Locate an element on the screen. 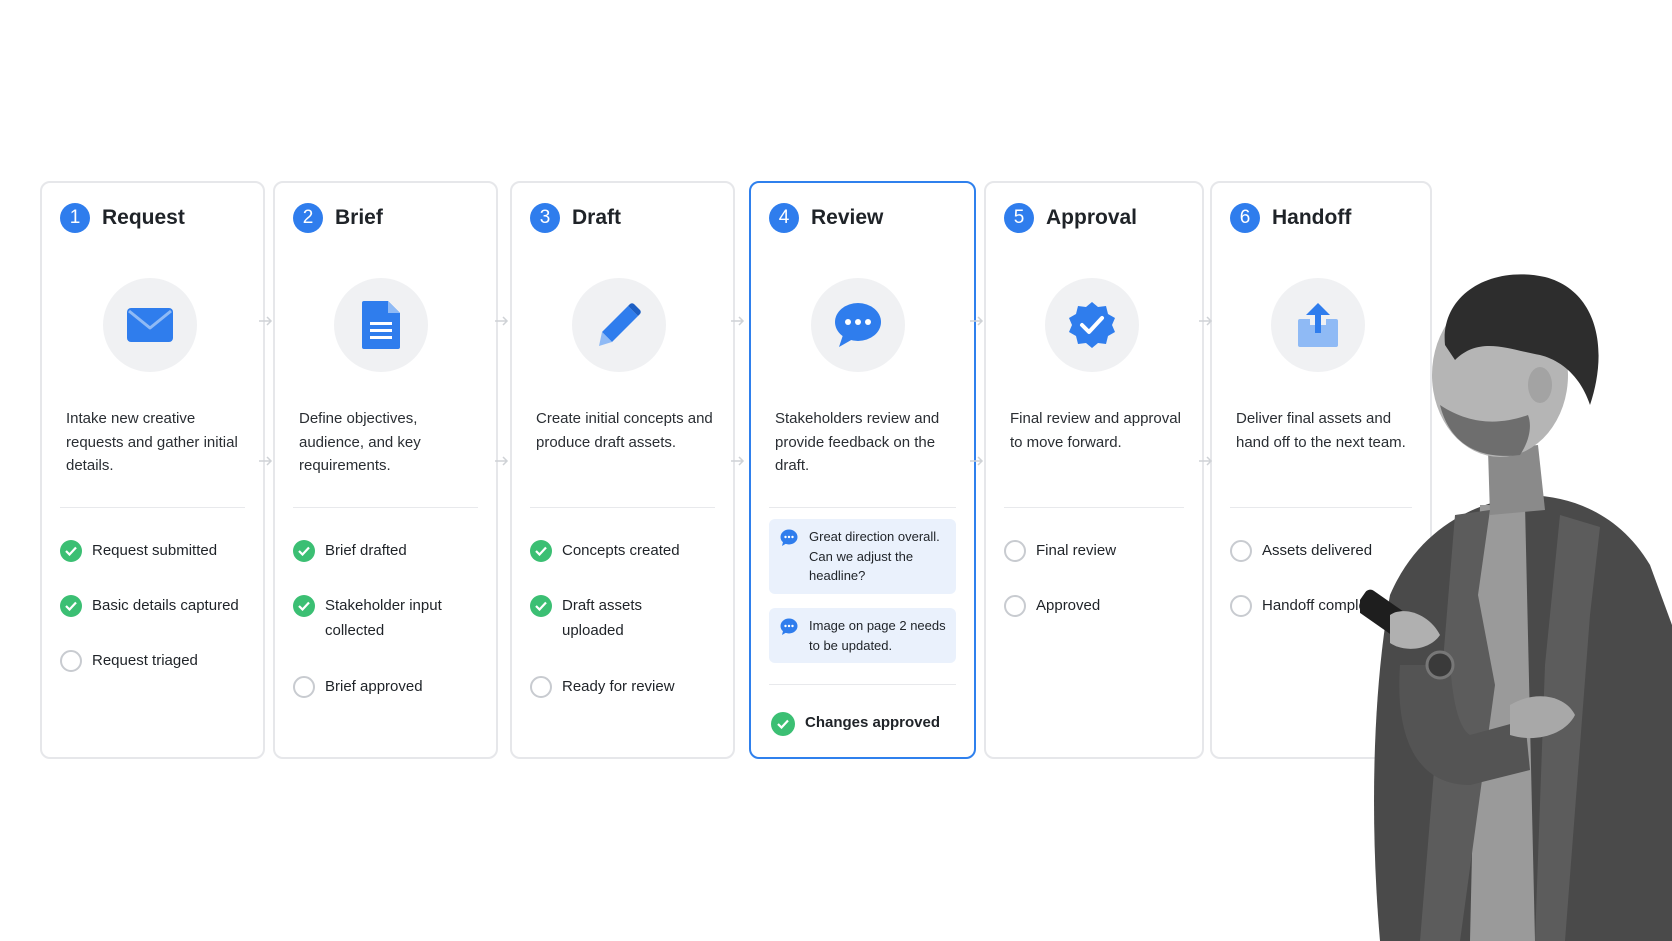 The height and width of the screenshot is (941, 1672). person-with-phone-photo is located at coordinates (1516, 607).